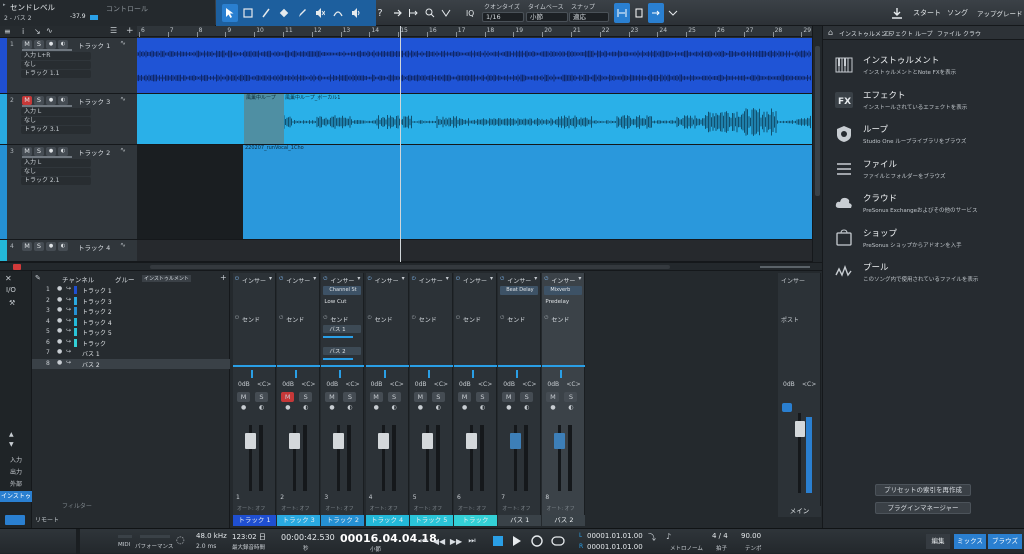 This screenshot has height=554, width=1024. What do you see at coordinates (800, 429) in the screenshot?
I see `main-fader-cap` at bounding box center [800, 429].